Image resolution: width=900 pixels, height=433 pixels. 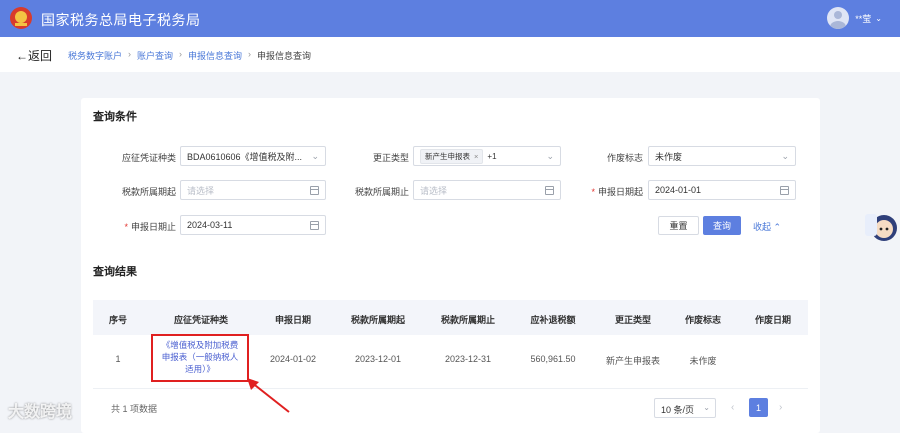 I want to click on declare-date-start-label: * 申报日期起, so click(x=607, y=191).